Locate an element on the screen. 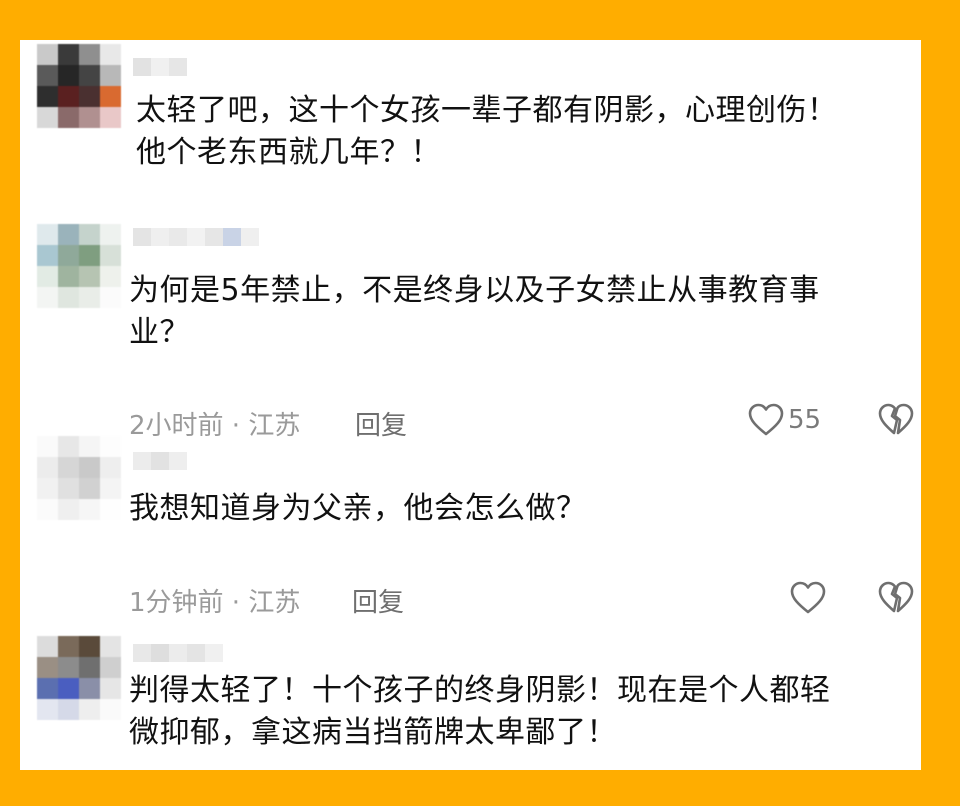 The image size is (960, 806). comment-text-line: 我想知道身为父亲，他会怎么做？ is located at coordinates (358, 508).